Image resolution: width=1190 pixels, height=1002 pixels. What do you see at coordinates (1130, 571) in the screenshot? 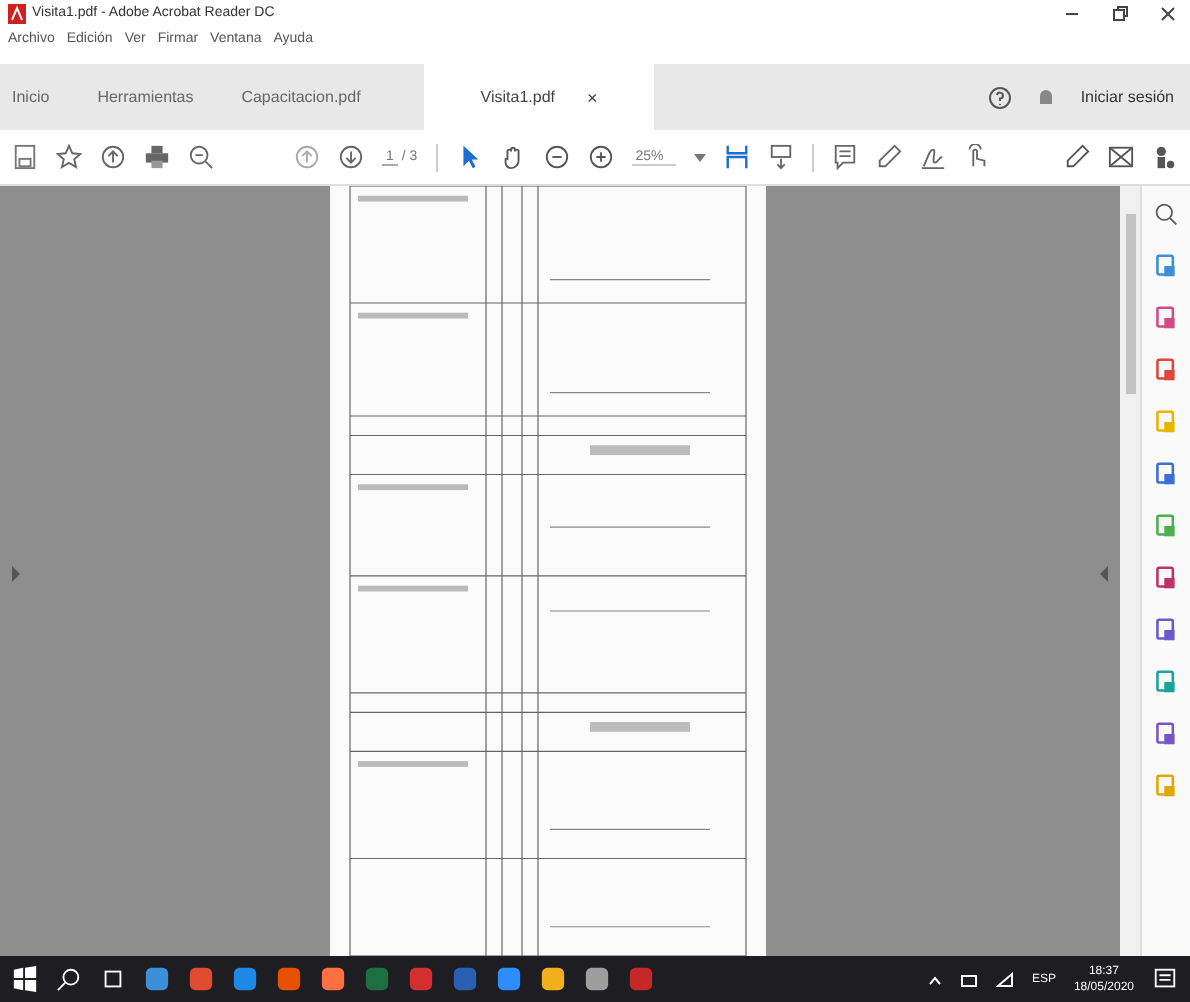
I see `scrollbar` at bounding box center [1130, 571].